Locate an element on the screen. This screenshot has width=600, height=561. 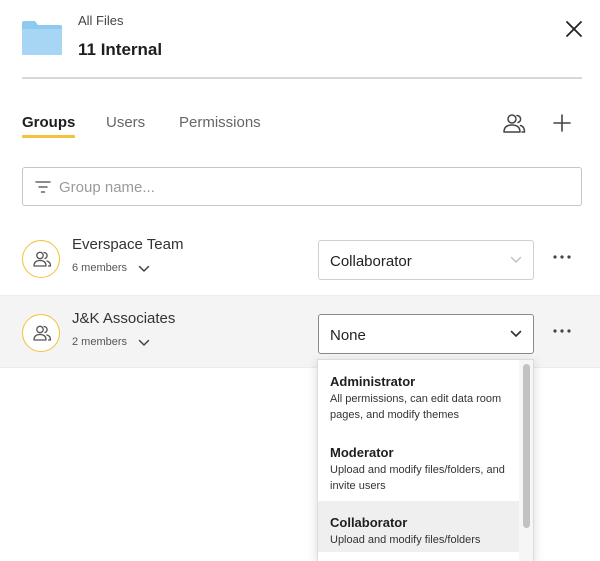
plus-icon is located at coordinates (562, 123).